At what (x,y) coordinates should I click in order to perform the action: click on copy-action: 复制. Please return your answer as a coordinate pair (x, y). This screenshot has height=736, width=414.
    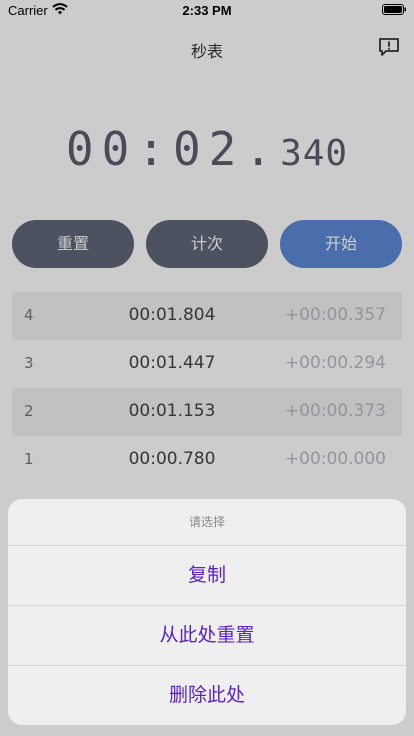
    Looking at the image, I should click on (207, 576).